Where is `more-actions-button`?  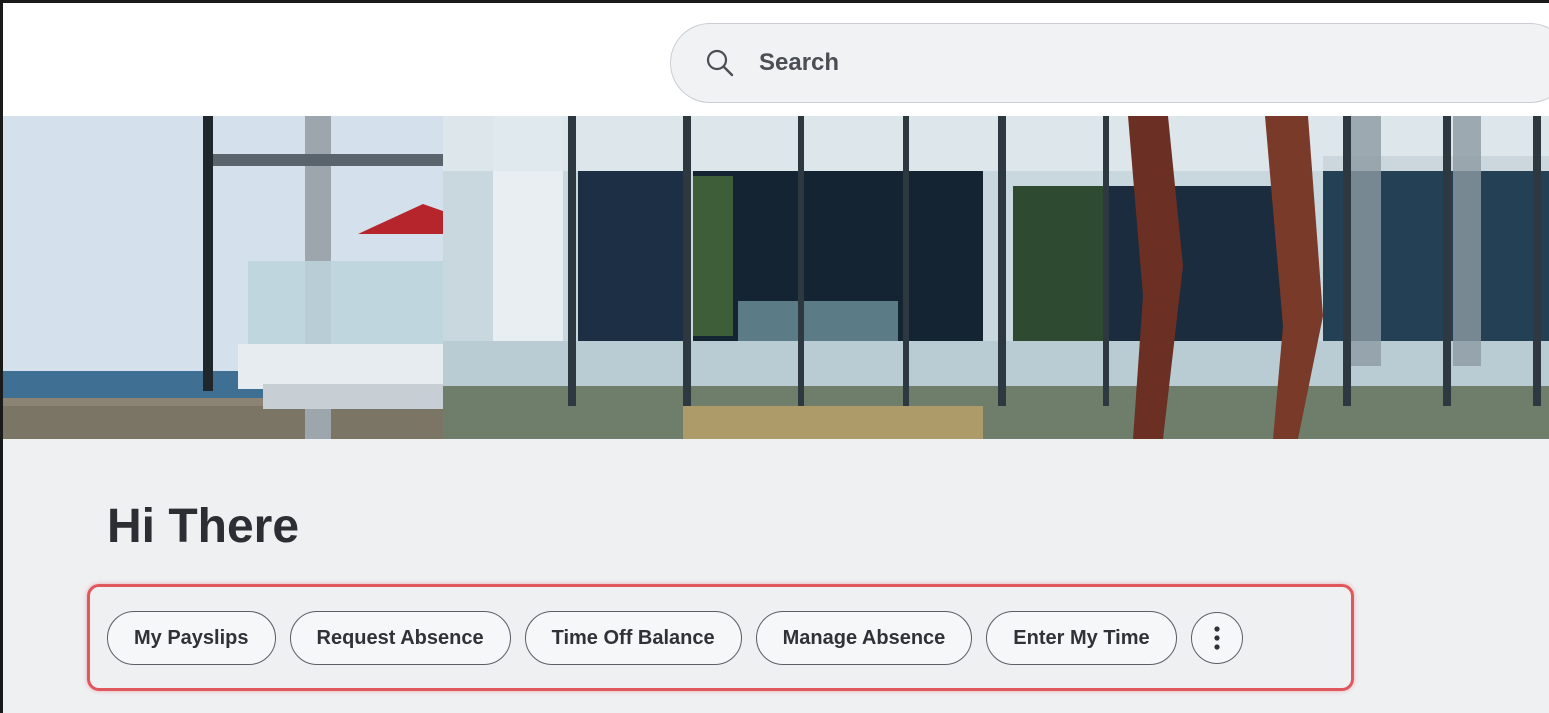 more-actions-button is located at coordinates (1216, 638).